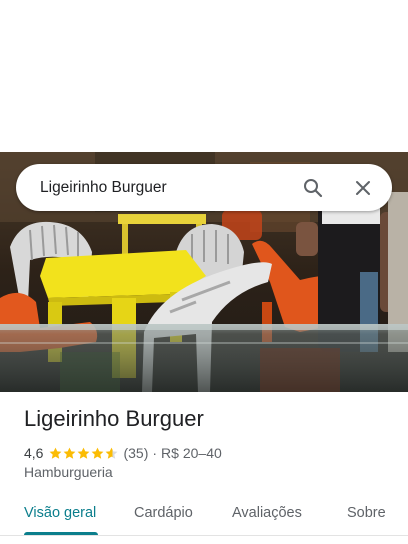  I want to click on clear-search-button, so click(363, 188).